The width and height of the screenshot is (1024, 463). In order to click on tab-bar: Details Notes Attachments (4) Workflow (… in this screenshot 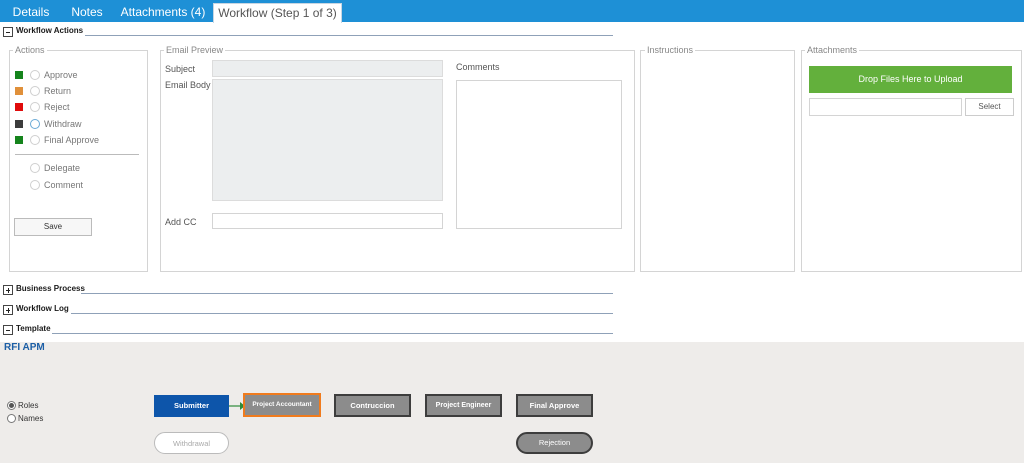, I will do `click(512, 11)`.